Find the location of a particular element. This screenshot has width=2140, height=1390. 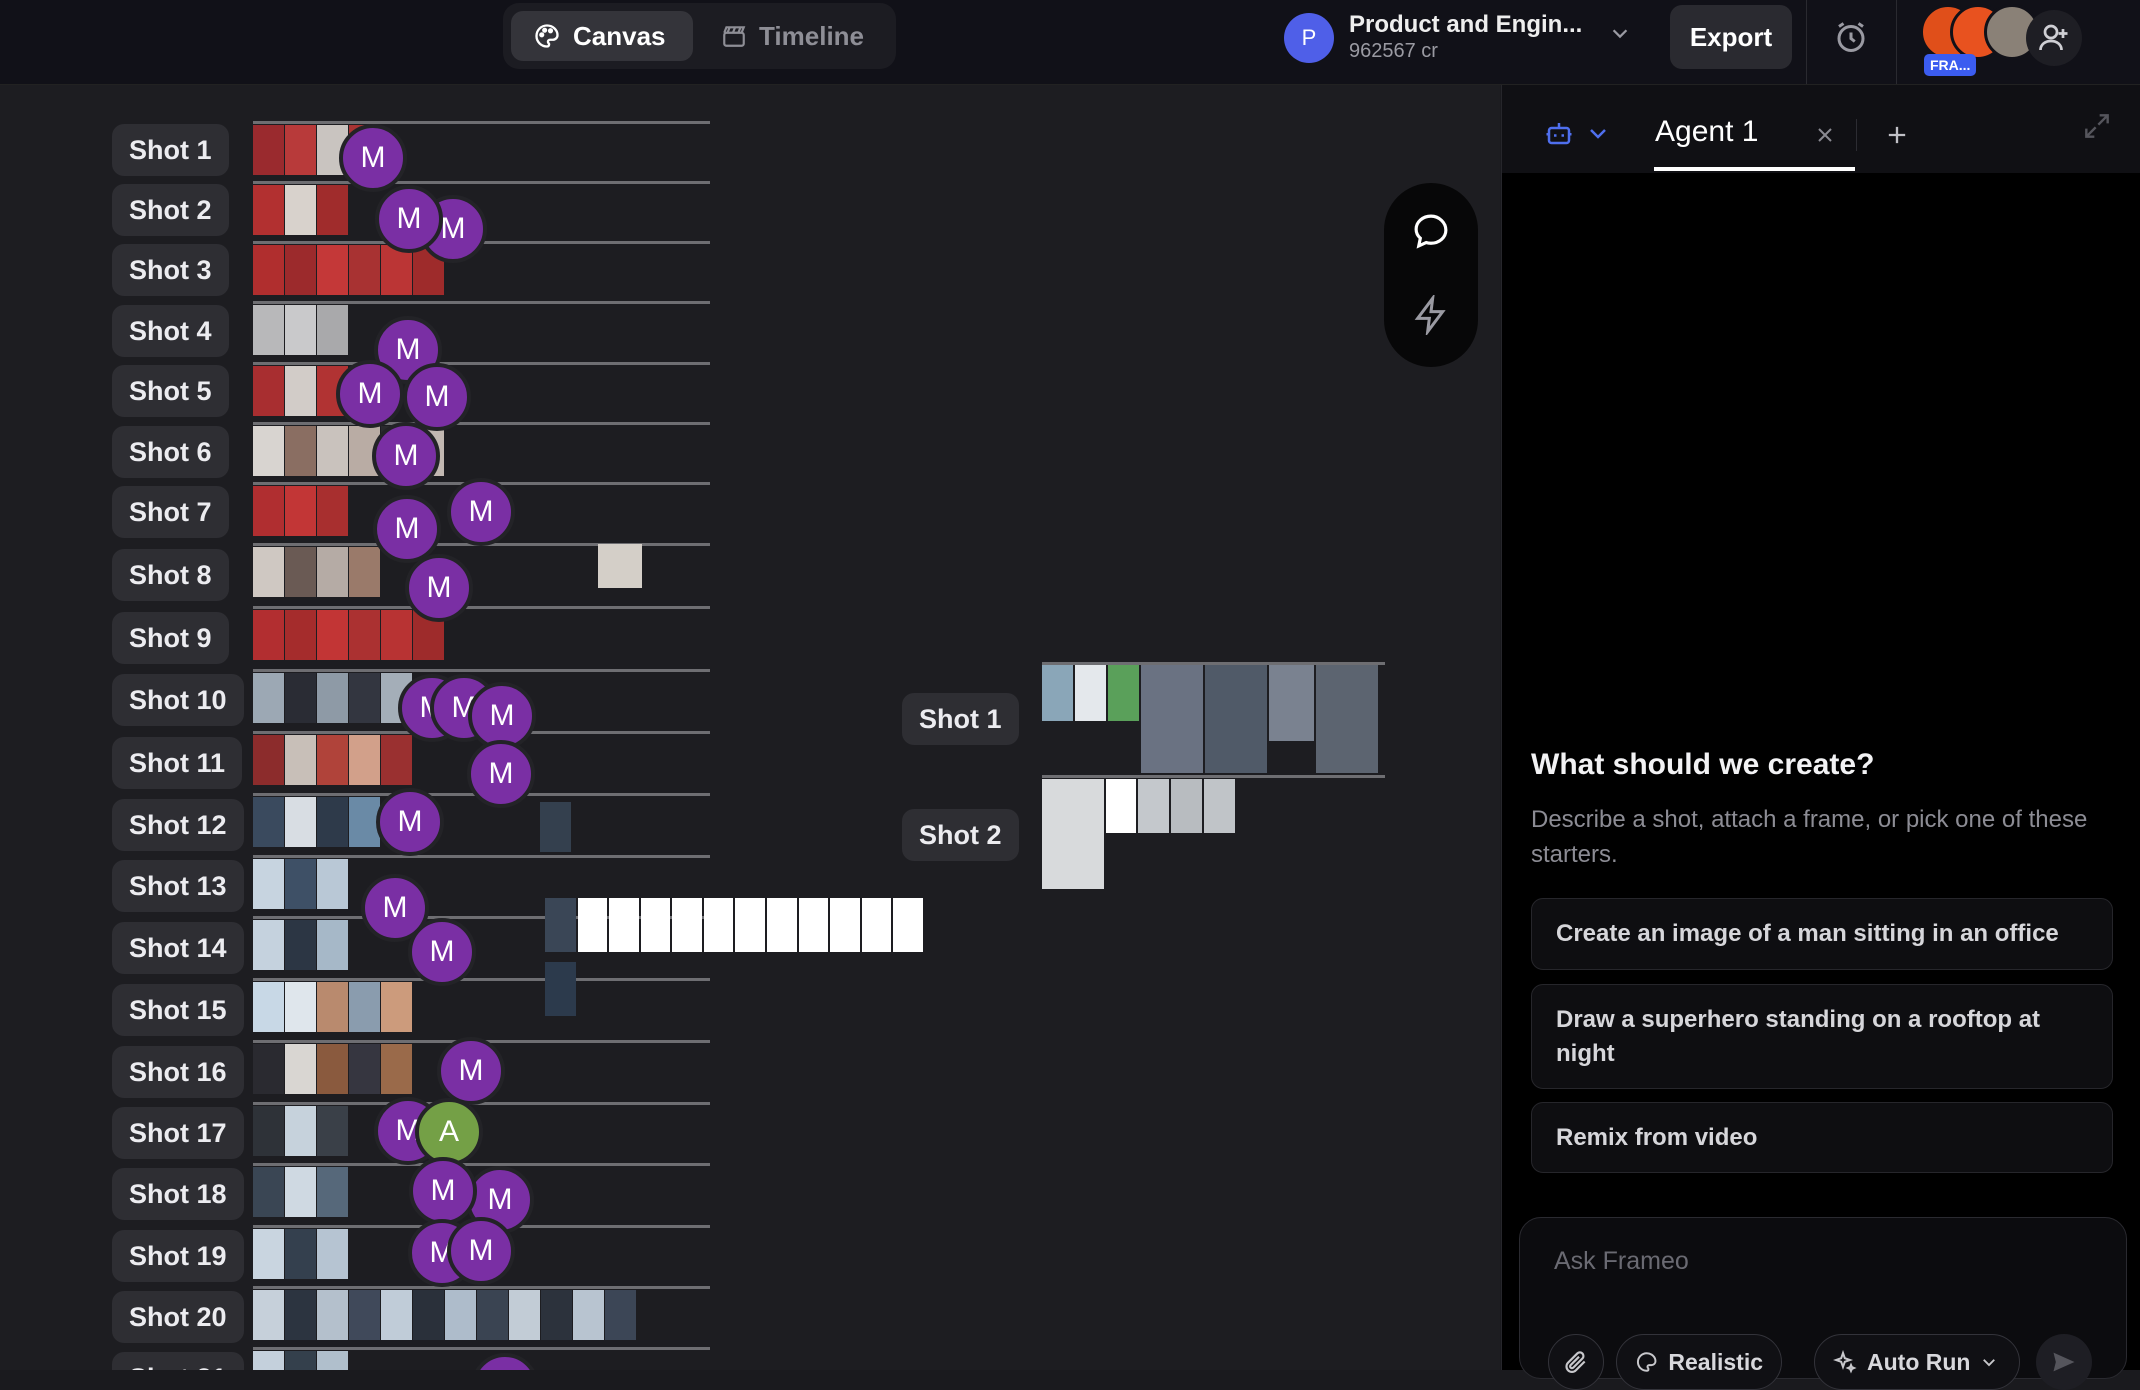

close-icon is located at coordinates (1825, 135).